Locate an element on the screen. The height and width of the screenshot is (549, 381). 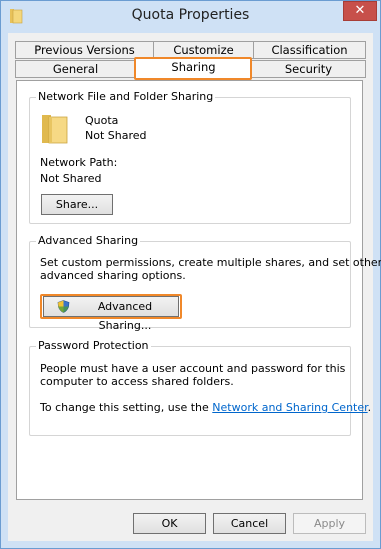
ok-button: OK is located at coordinates (169, 523).